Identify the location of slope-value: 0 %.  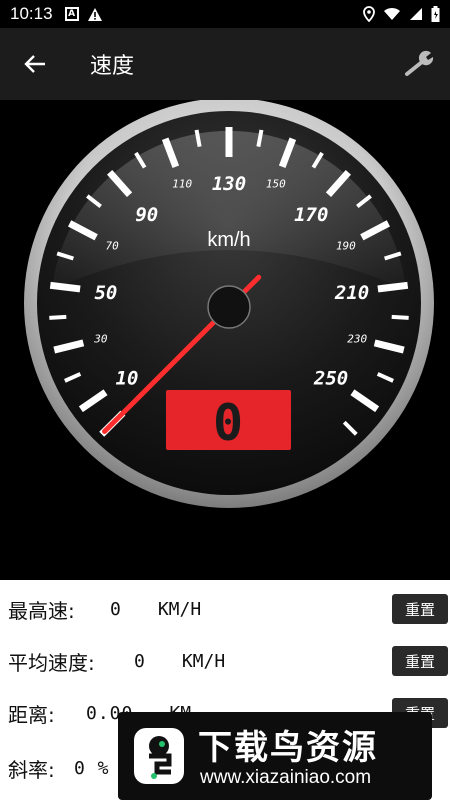
(92, 768).